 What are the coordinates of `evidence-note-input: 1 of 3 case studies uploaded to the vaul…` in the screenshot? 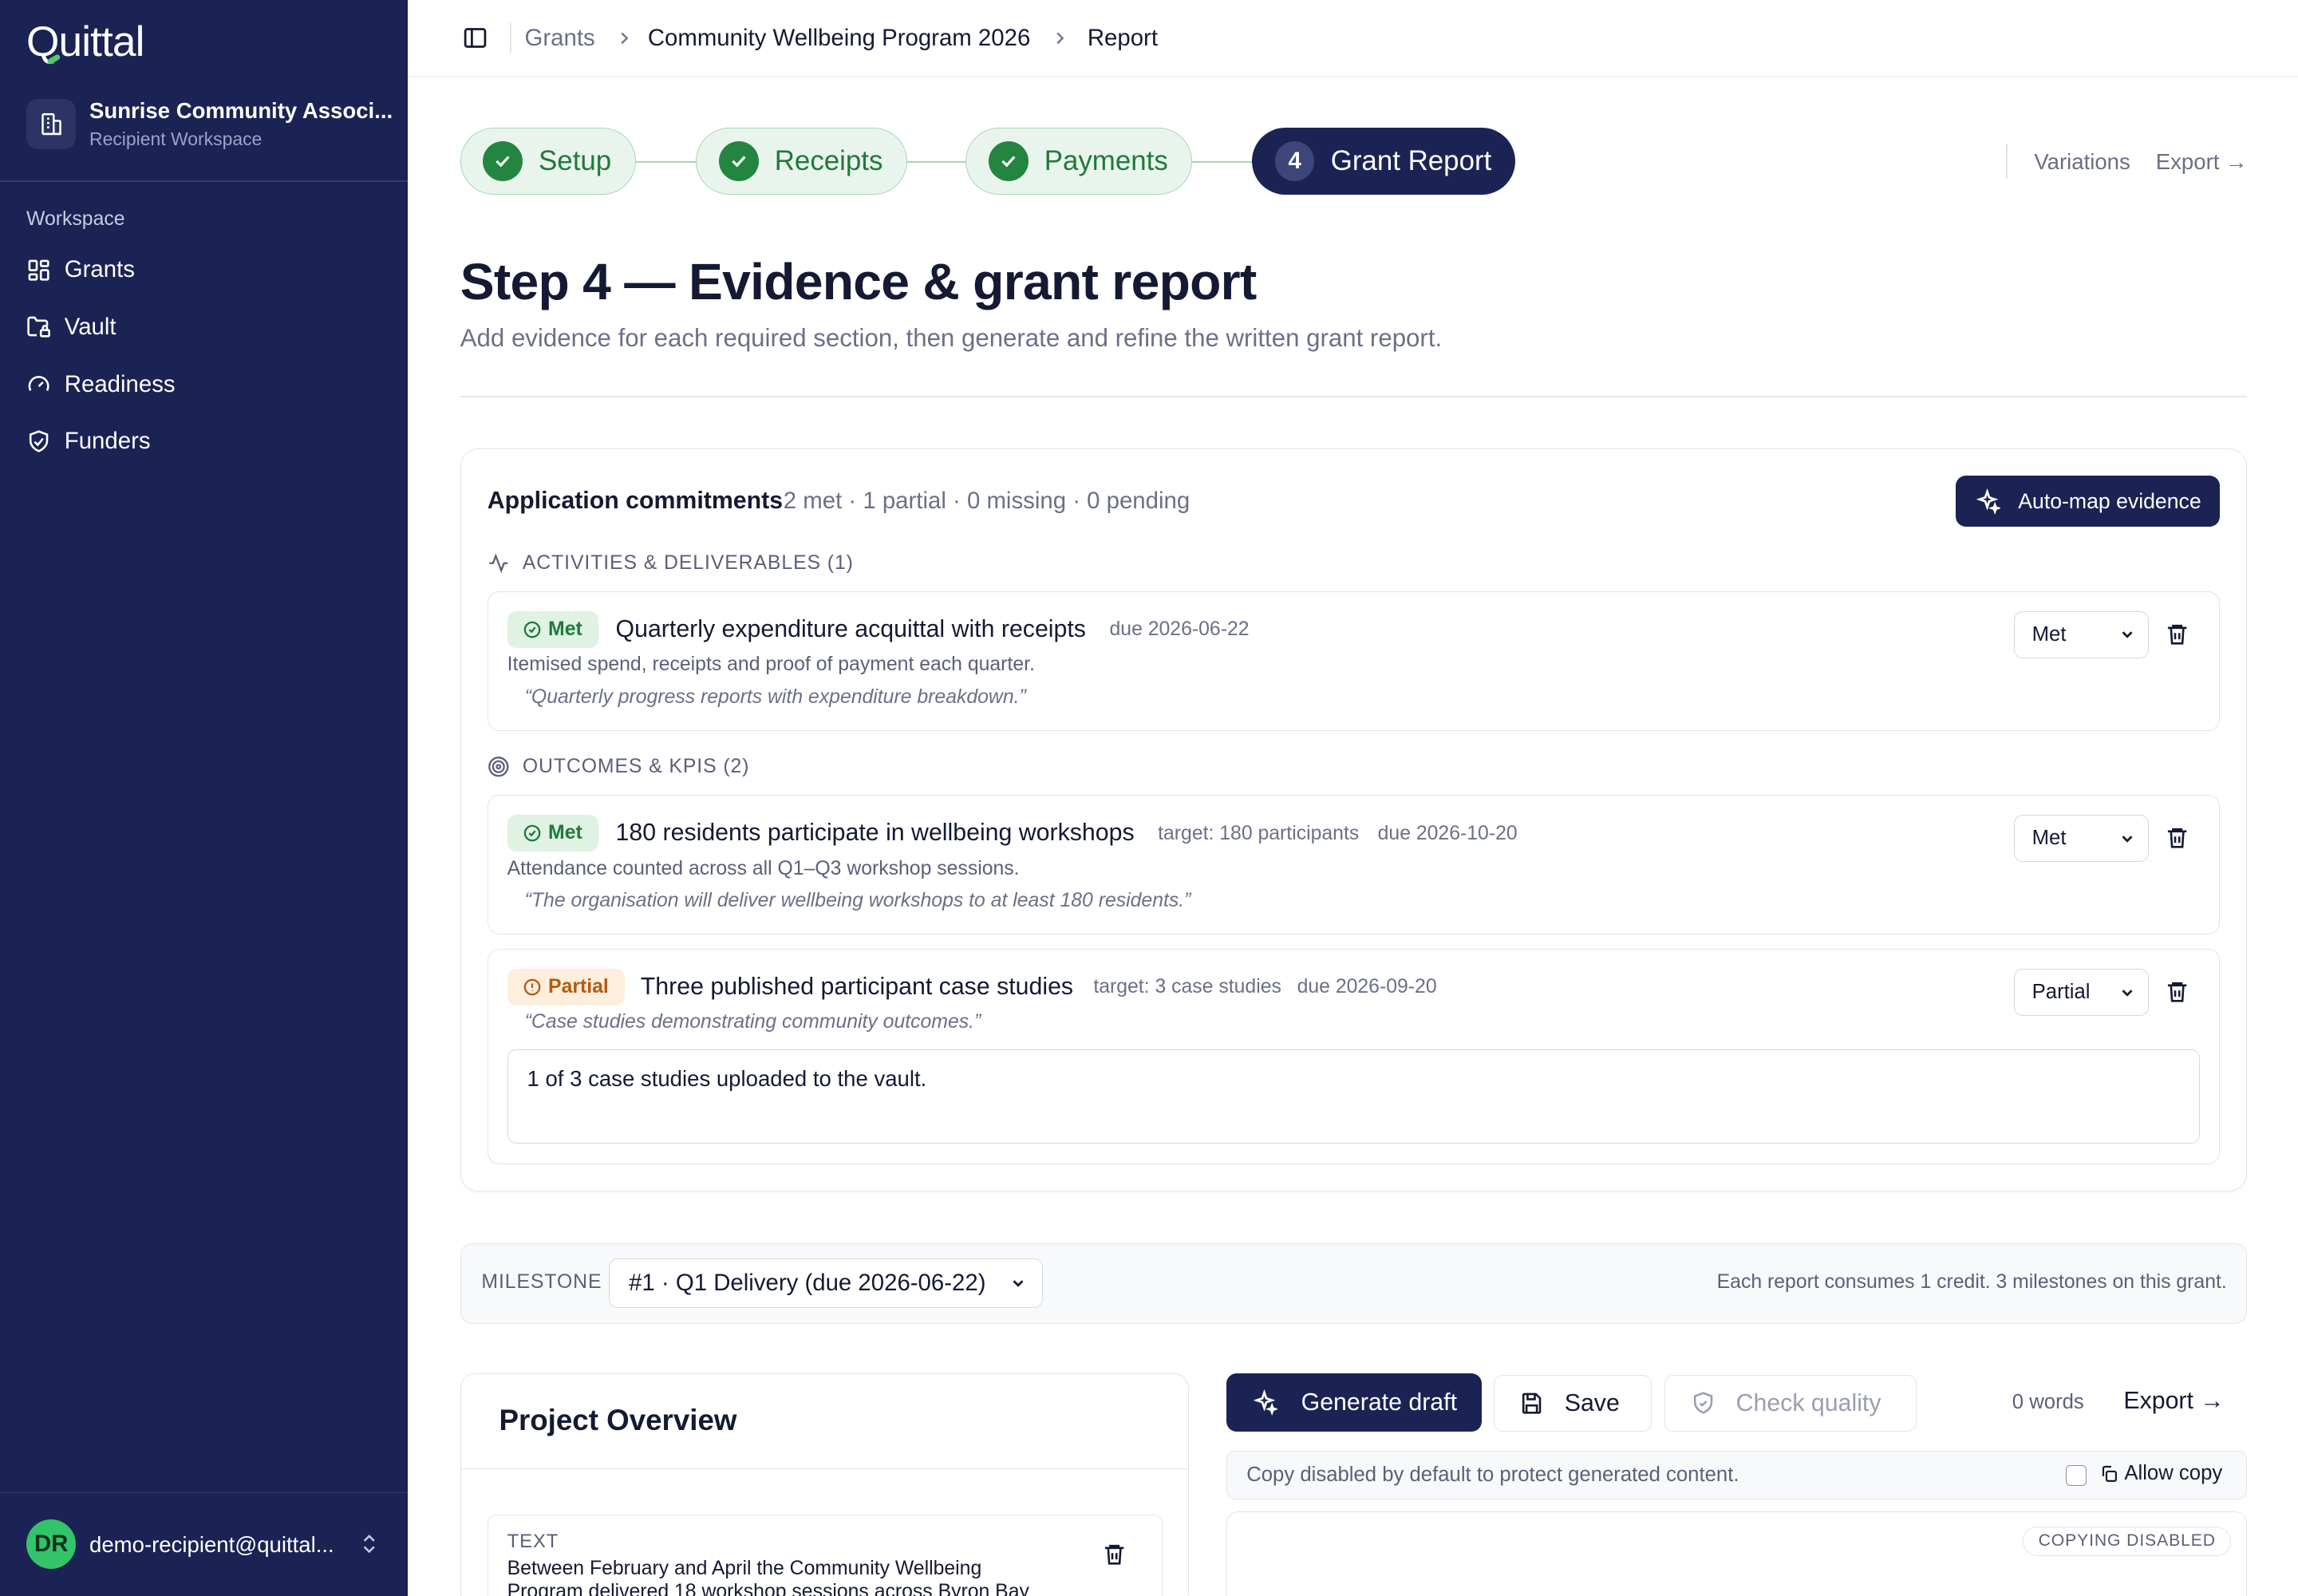 It's located at (1354, 1096).